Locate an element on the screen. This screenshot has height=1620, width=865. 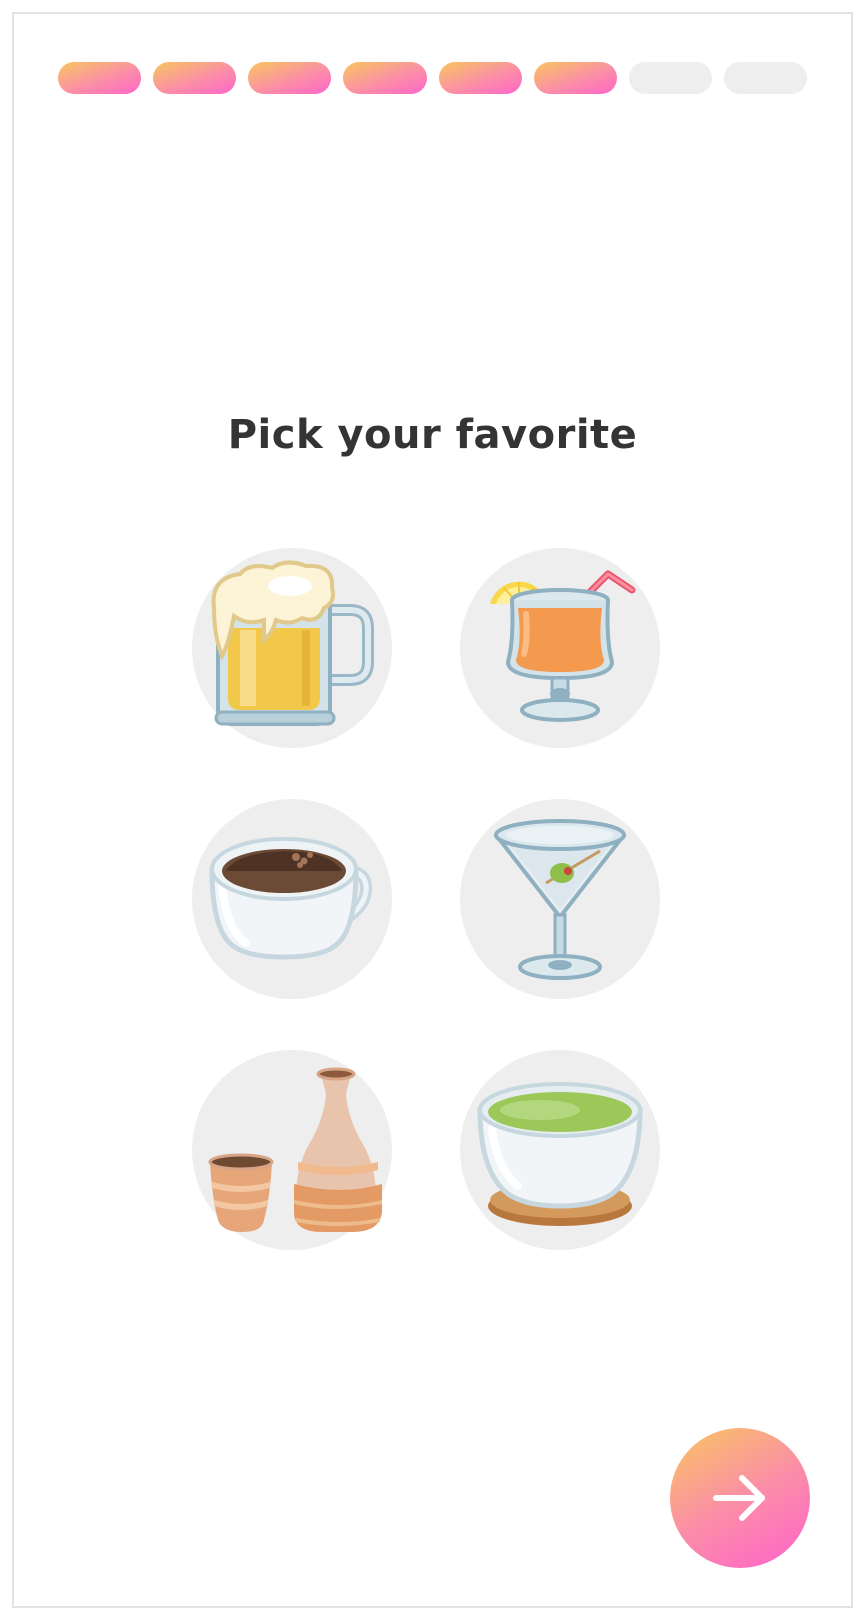
progress-bar is located at coordinates (432, 78).